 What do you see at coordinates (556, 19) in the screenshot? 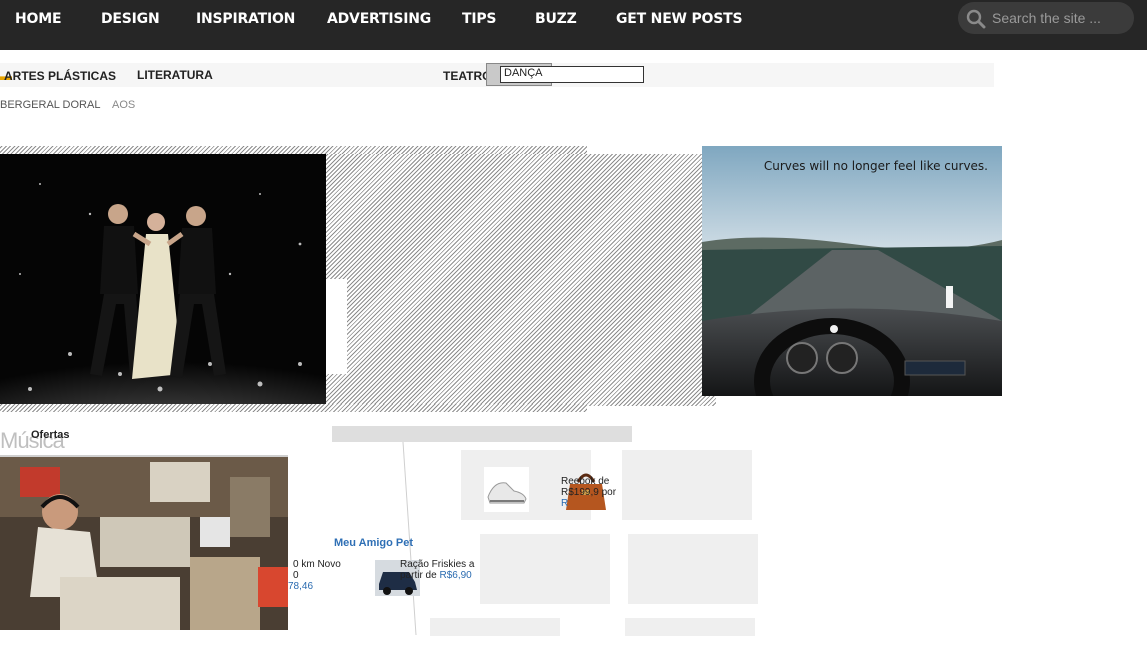
I see `nav-buzz: BUZZ` at bounding box center [556, 19].